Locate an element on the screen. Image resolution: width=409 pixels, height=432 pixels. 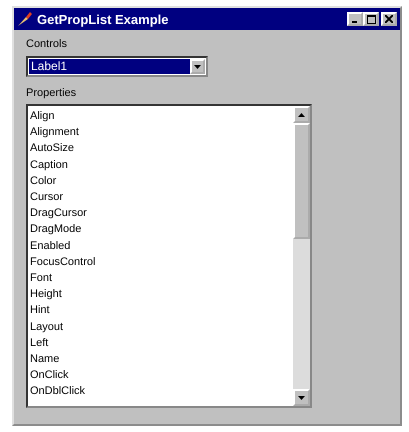
list-item: OnClick is located at coordinates (160, 375).